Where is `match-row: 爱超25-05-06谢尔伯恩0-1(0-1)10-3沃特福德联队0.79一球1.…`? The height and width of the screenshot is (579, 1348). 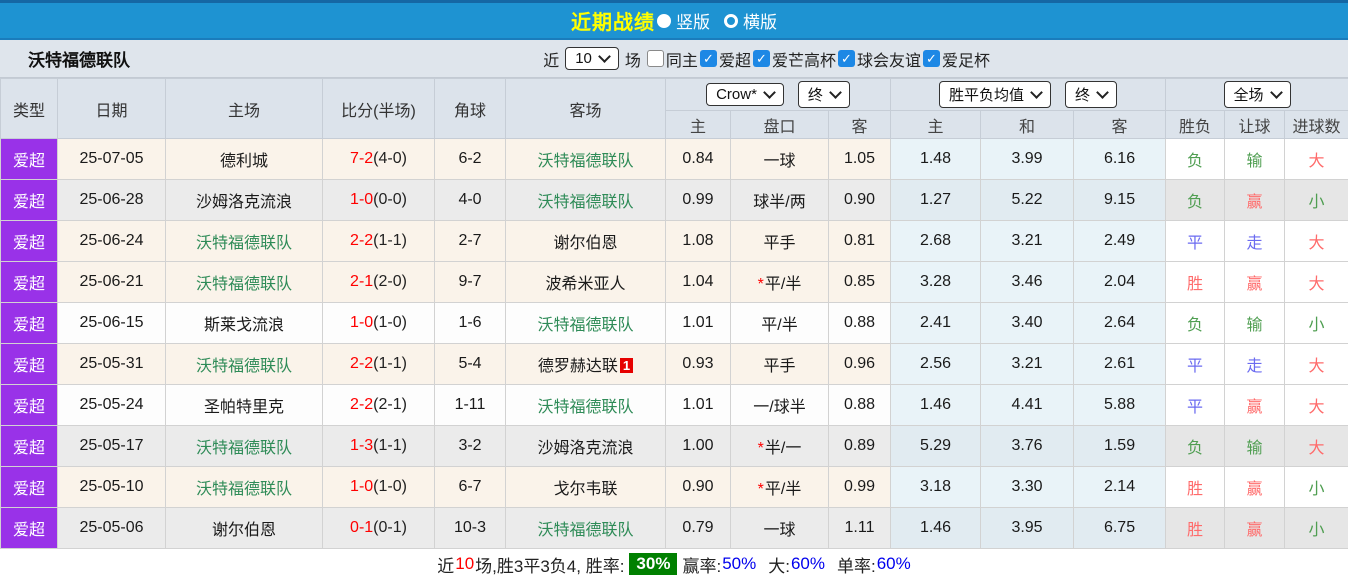
match-row: 爱超25-05-06谢尔伯恩0-1(0-1)10-3沃特福德联队0.79一球1.… is located at coordinates (674, 528).